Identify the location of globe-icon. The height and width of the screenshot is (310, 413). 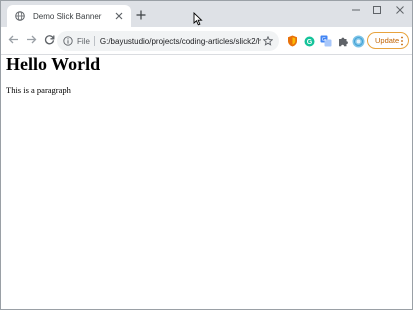
(20, 16).